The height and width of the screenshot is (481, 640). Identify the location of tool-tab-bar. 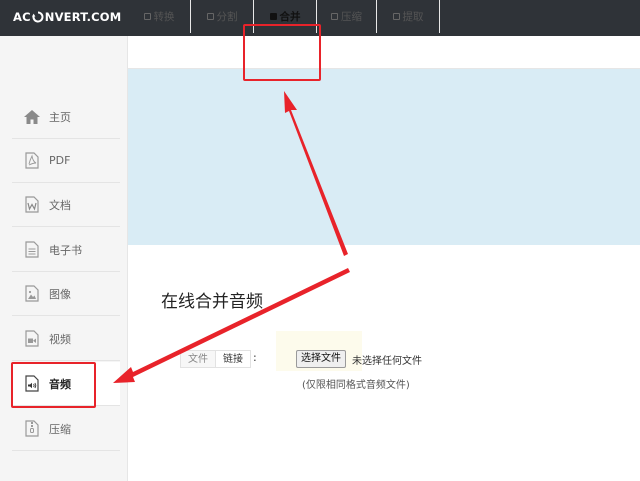
(384, 52).